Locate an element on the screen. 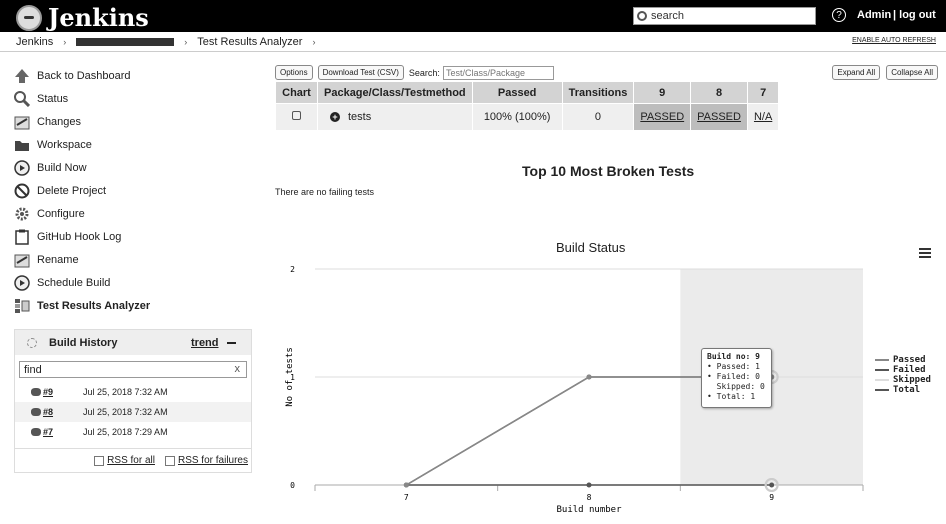  chart-checkbox is located at coordinates (296, 115).